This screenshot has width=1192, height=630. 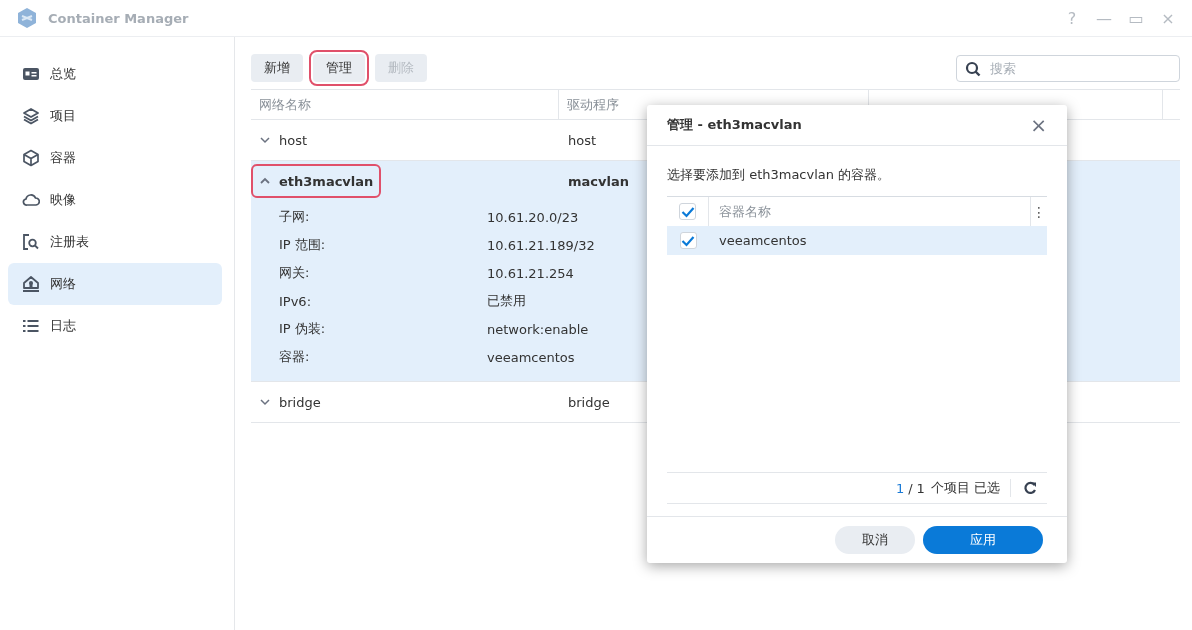 I want to click on search-field: 搜索, so click(x=1068, y=68).